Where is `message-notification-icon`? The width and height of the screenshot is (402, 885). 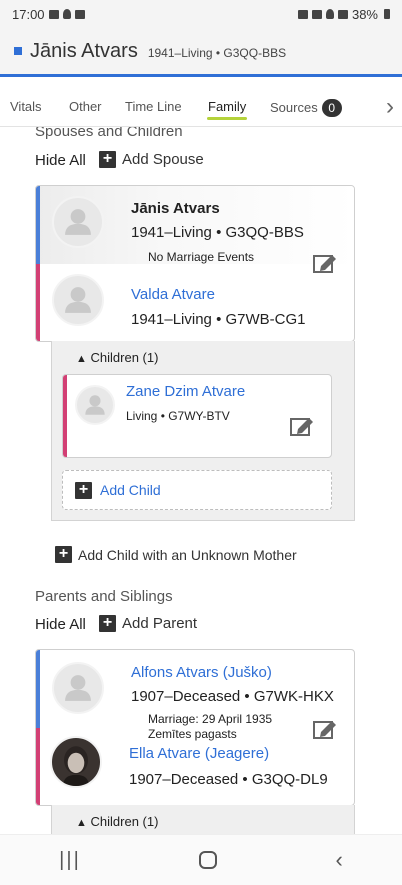 message-notification-icon is located at coordinates (79, 14).